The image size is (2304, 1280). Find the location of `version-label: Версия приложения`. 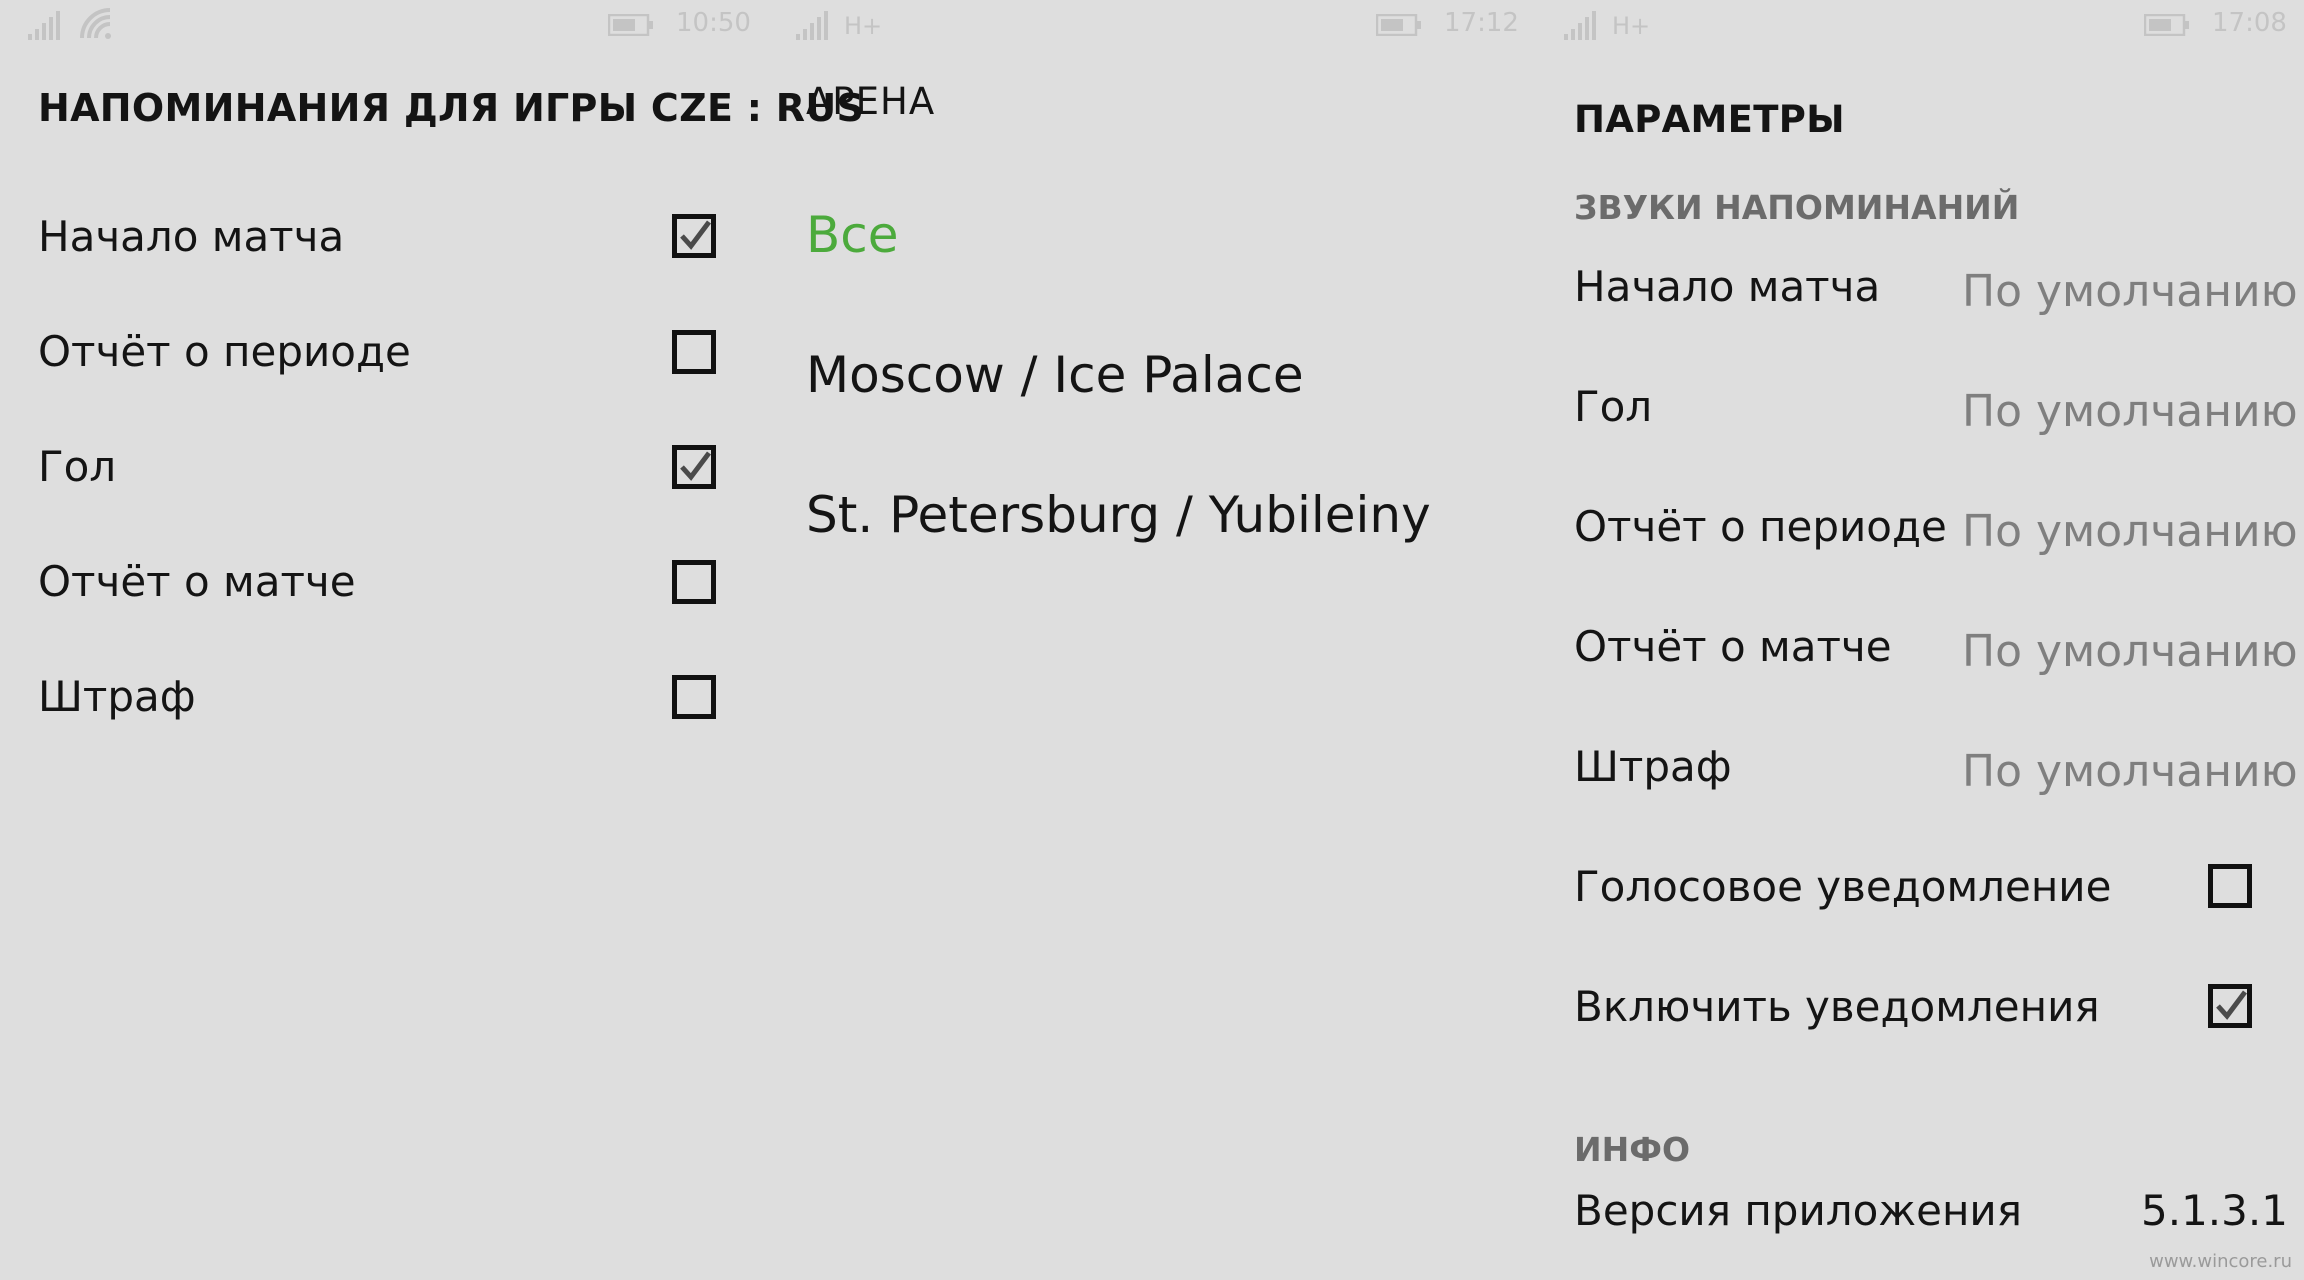

version-label: Версия приложения is located at coordinates (1798, 1210).